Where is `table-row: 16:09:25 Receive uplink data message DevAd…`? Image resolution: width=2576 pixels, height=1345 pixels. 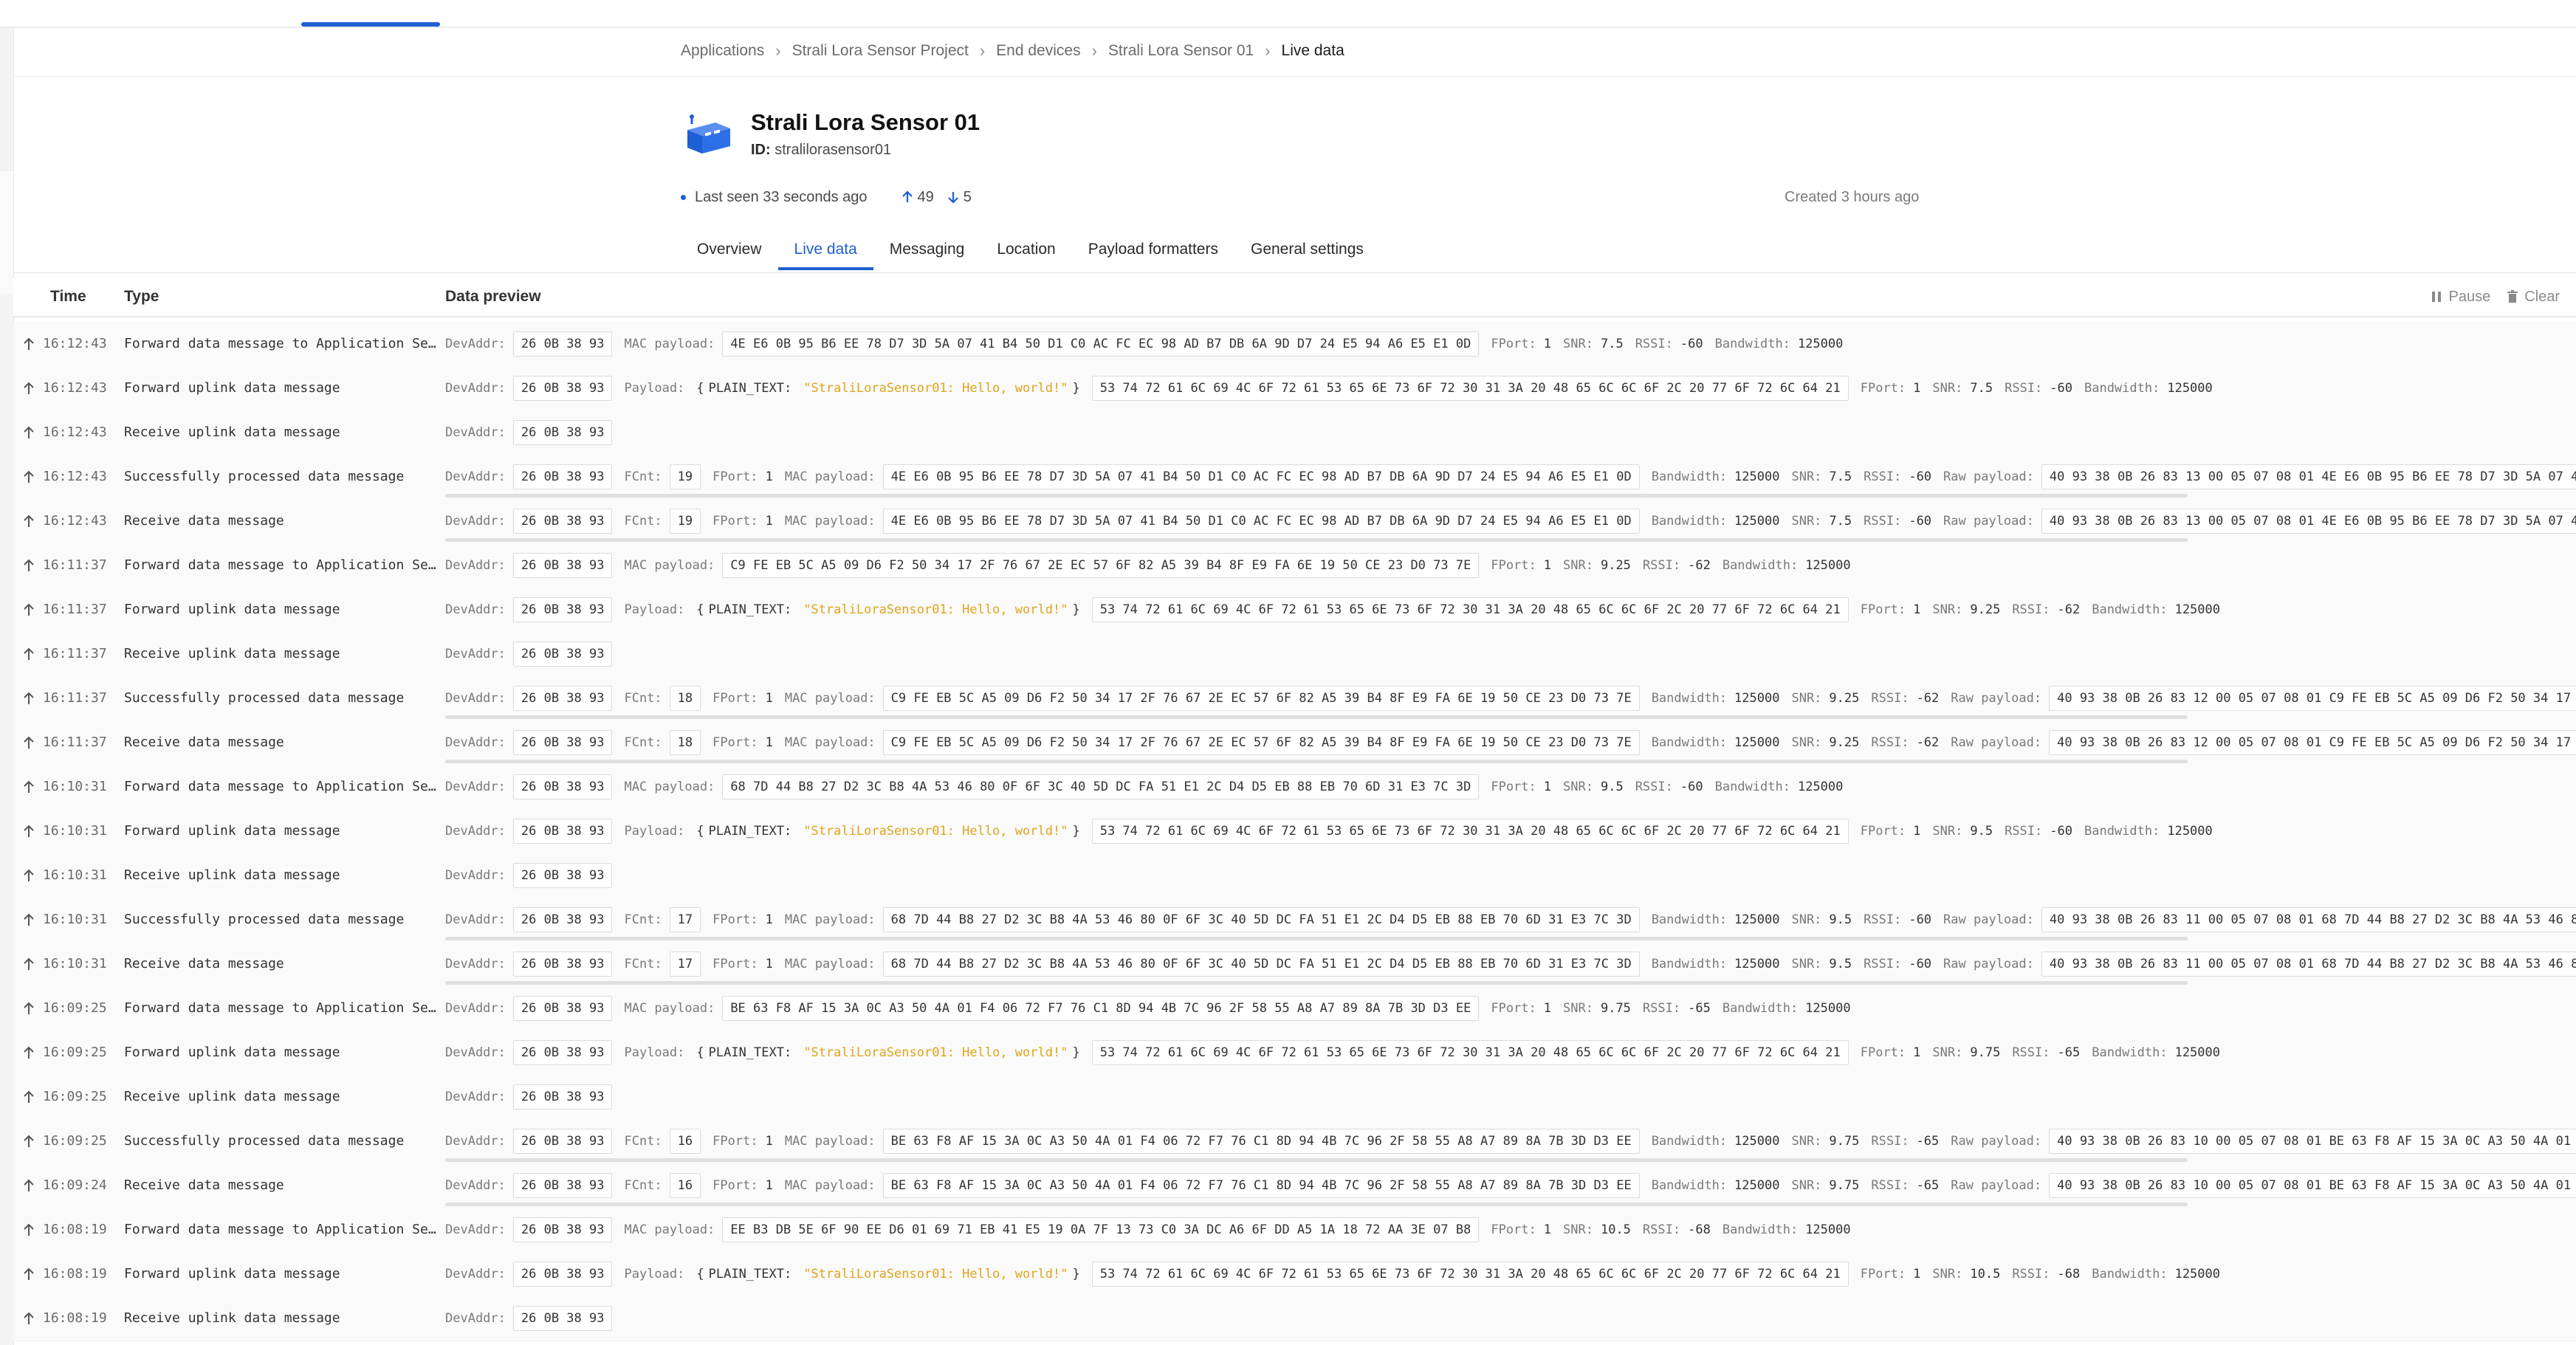 table-row: 16:09:25 Receive uplink data message DevAd… is located at coordinates (1294, 1097).